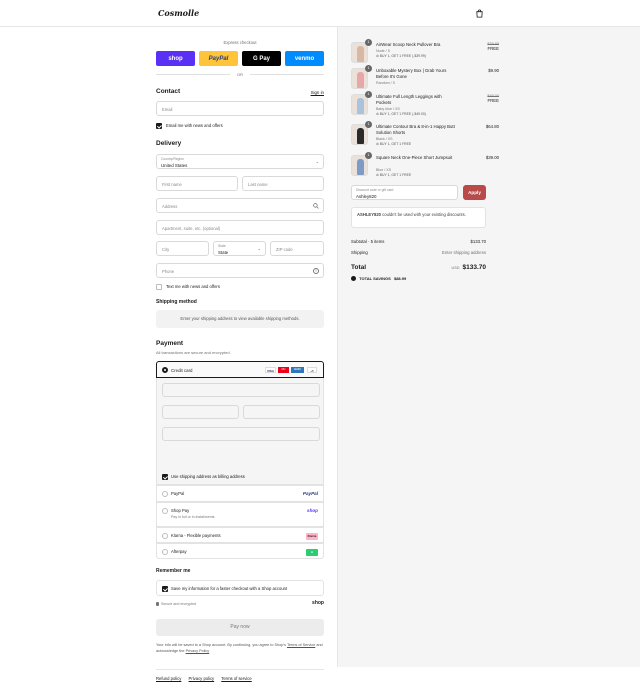 This screenshot has height=695, width=640. I want to click on or-divider: OR, so click(240, 74).